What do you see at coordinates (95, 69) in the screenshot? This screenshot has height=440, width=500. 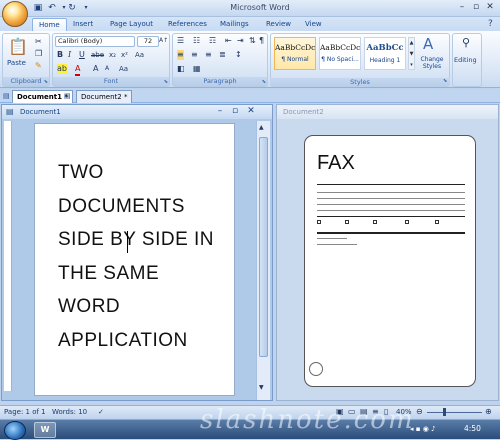 I see `grow-font-2-icon: A` at bounding box center [95, 69].